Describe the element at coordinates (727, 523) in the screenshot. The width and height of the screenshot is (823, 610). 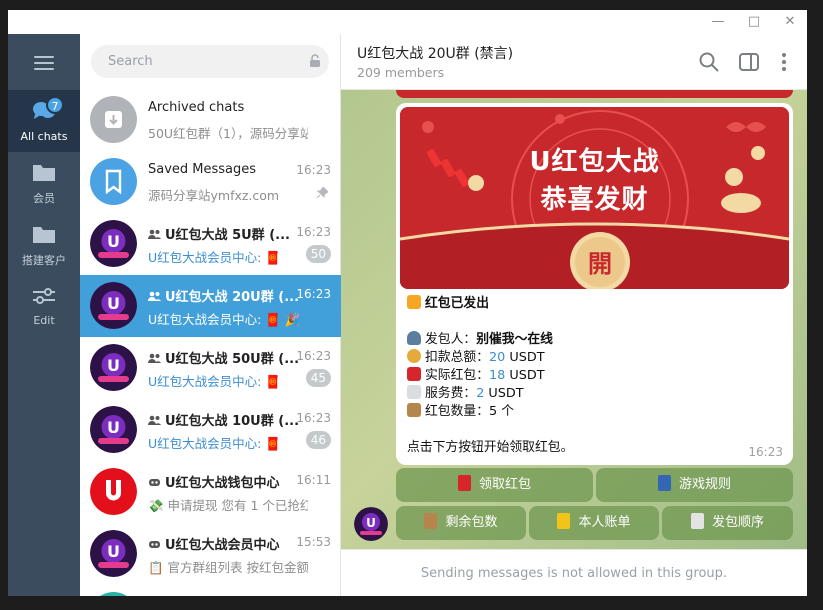
I see `order-button: 发包顺序` at that location.